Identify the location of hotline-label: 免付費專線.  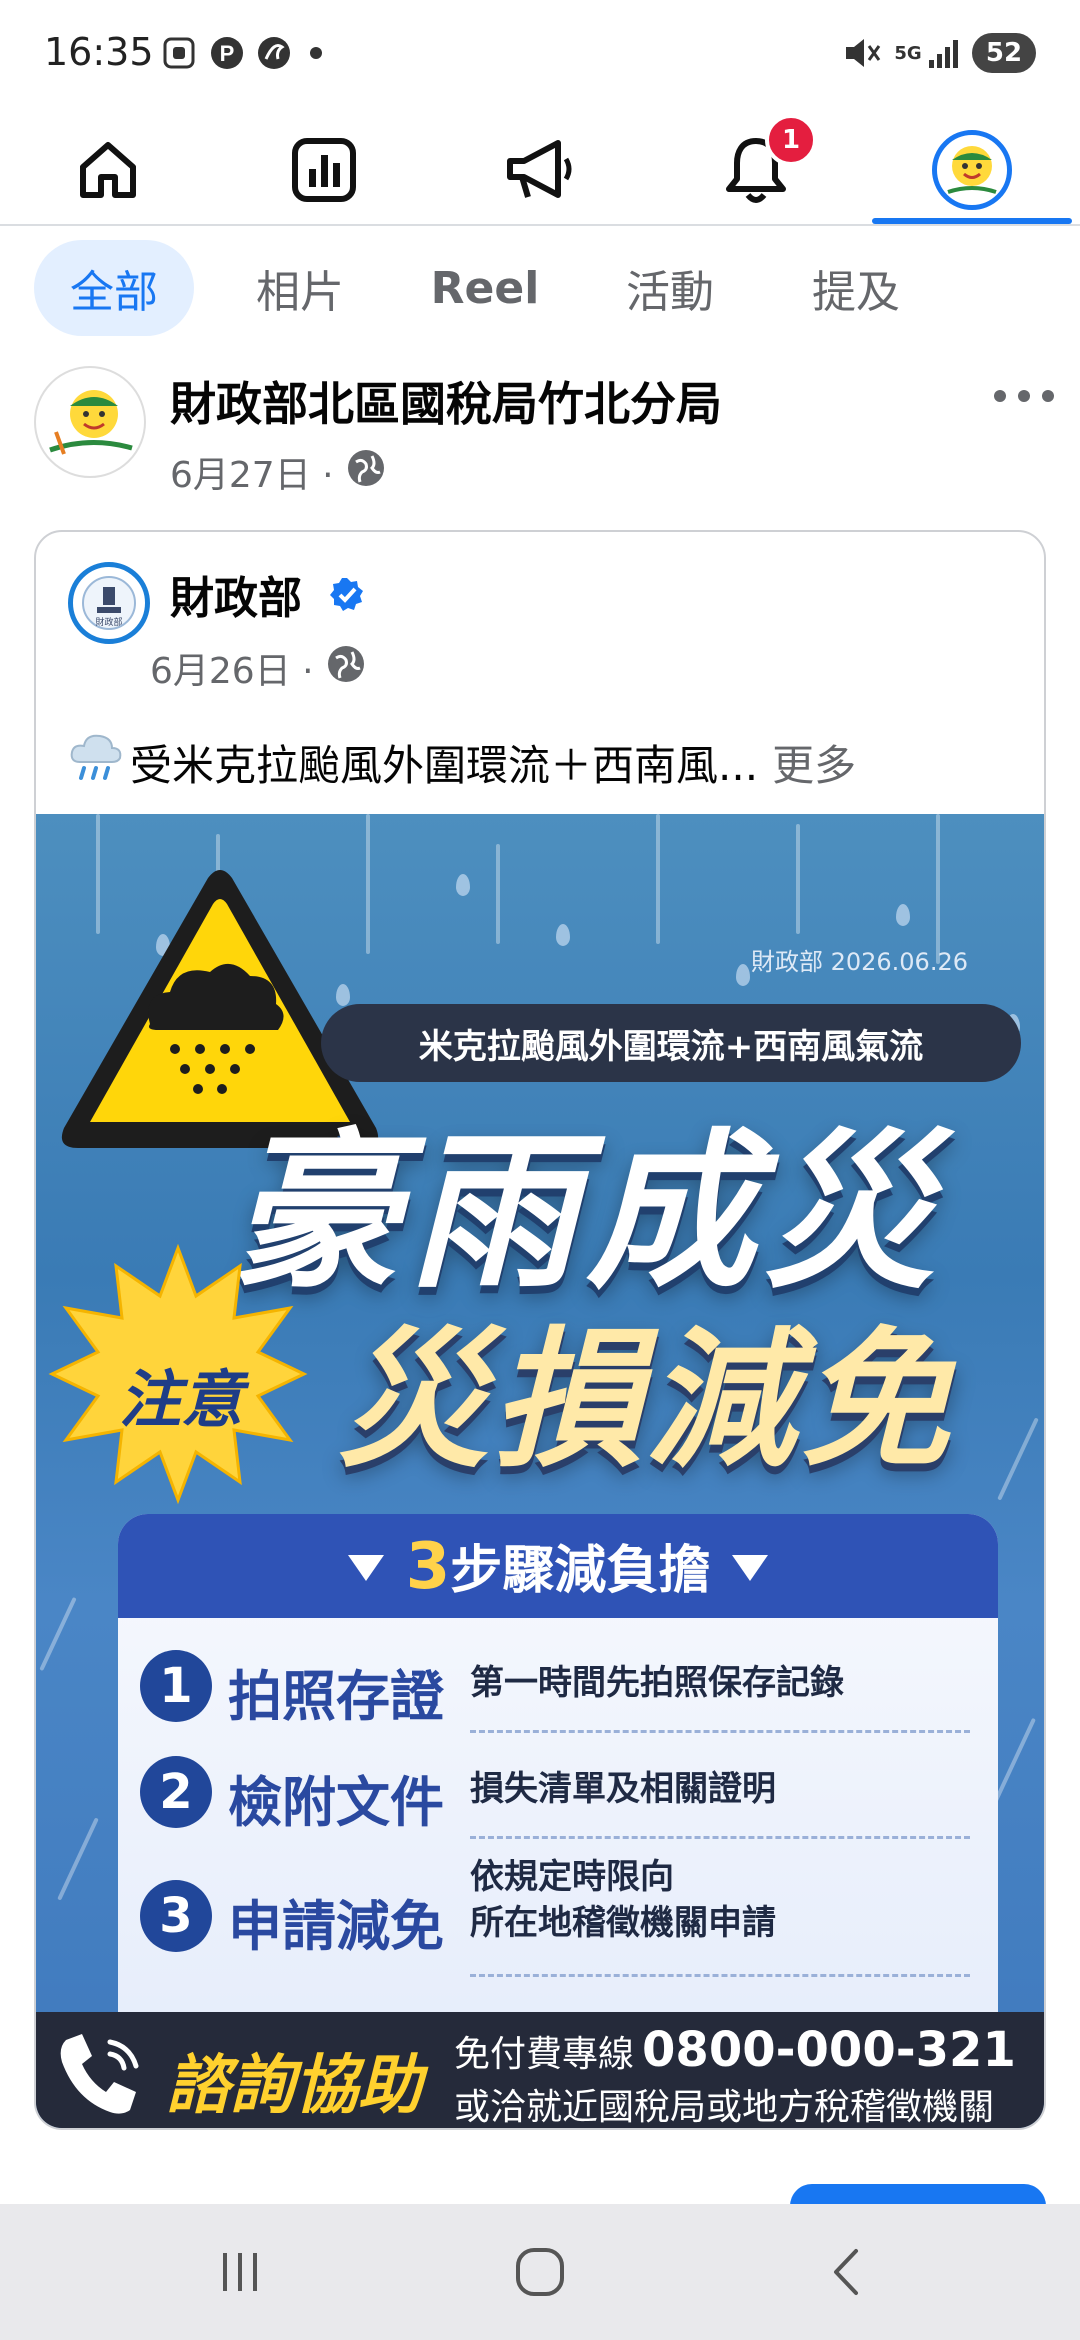
(544, 2054).